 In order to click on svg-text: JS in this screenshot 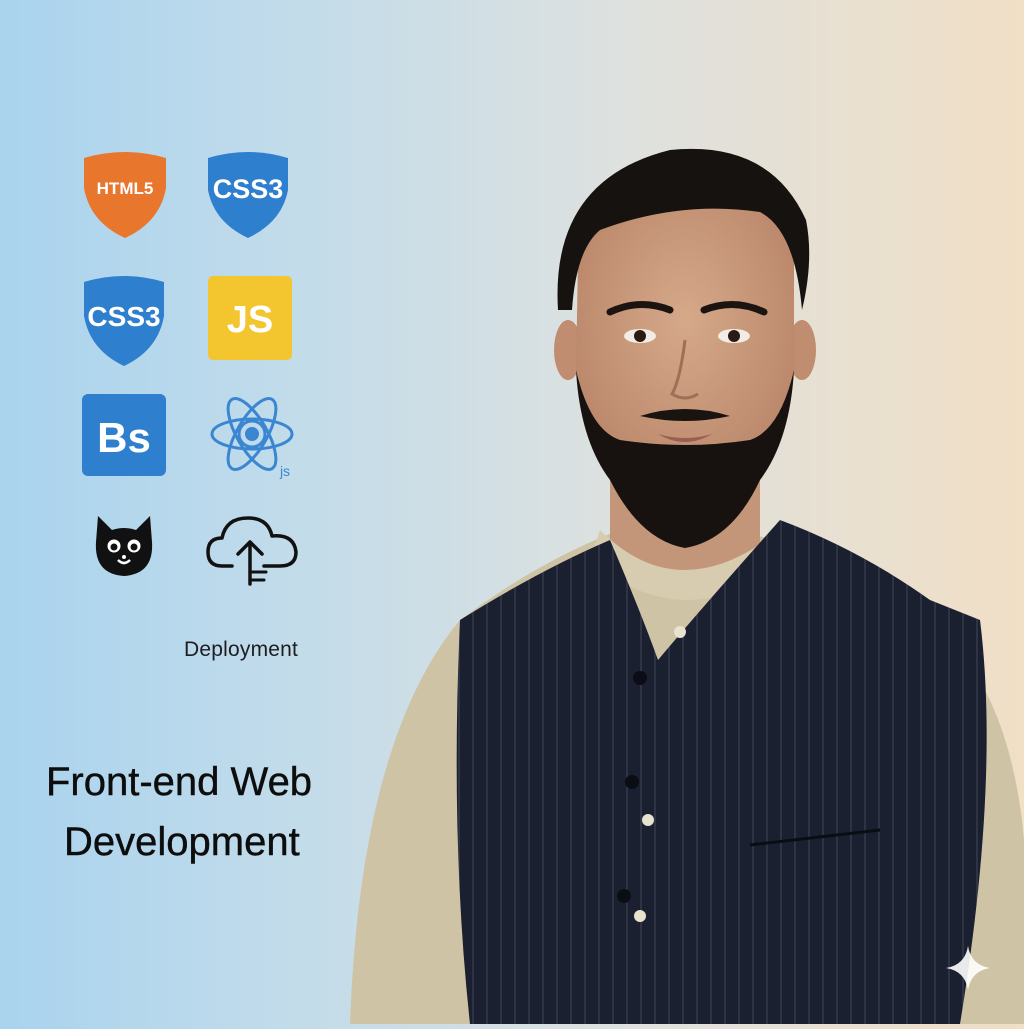, I will do `click(250, 320)`.